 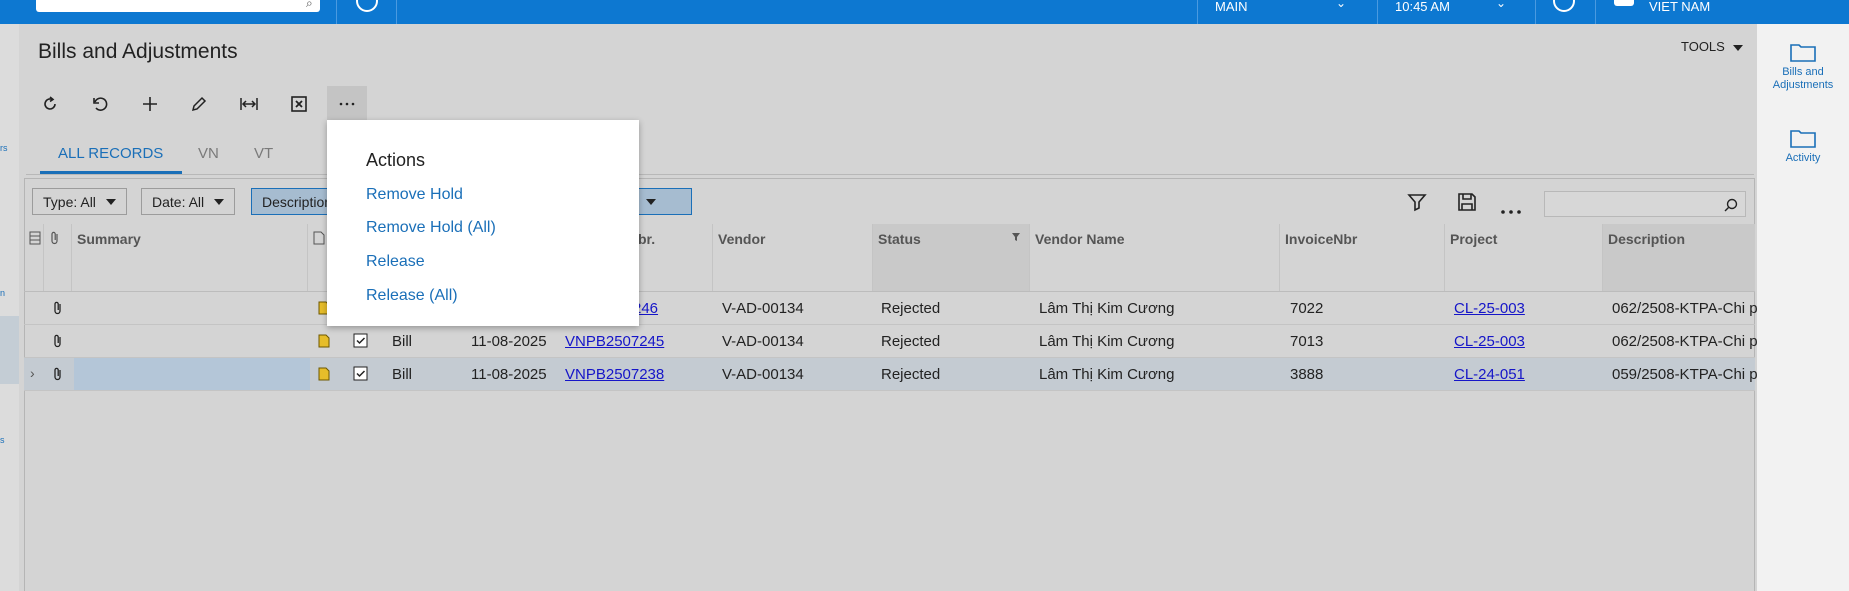 I want to click on column-filter-icon, so click(x=1016, y=237).